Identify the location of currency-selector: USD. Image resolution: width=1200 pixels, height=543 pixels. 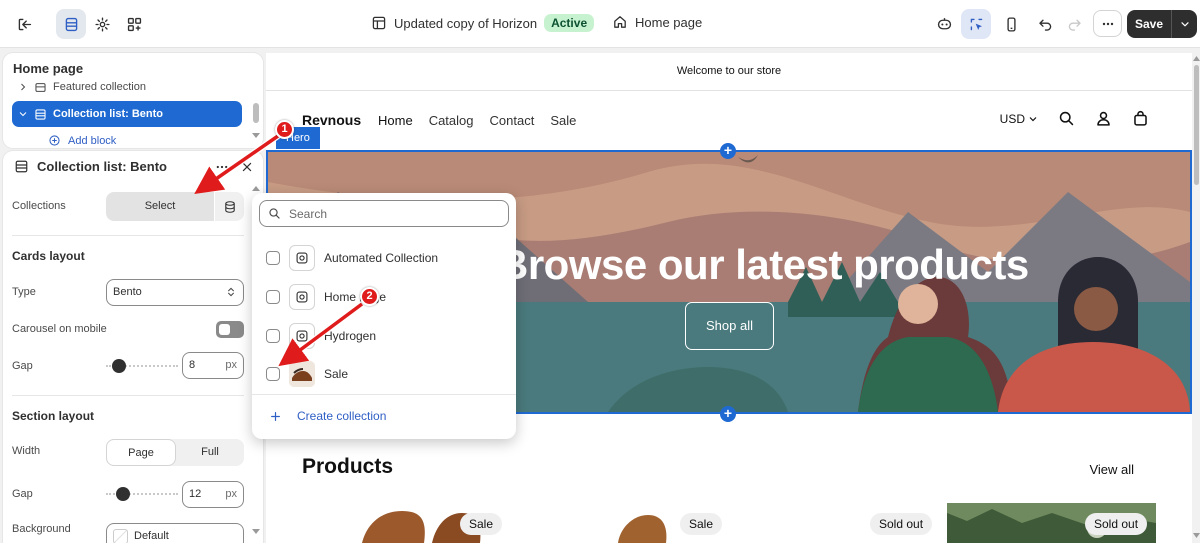
(1019, 119).